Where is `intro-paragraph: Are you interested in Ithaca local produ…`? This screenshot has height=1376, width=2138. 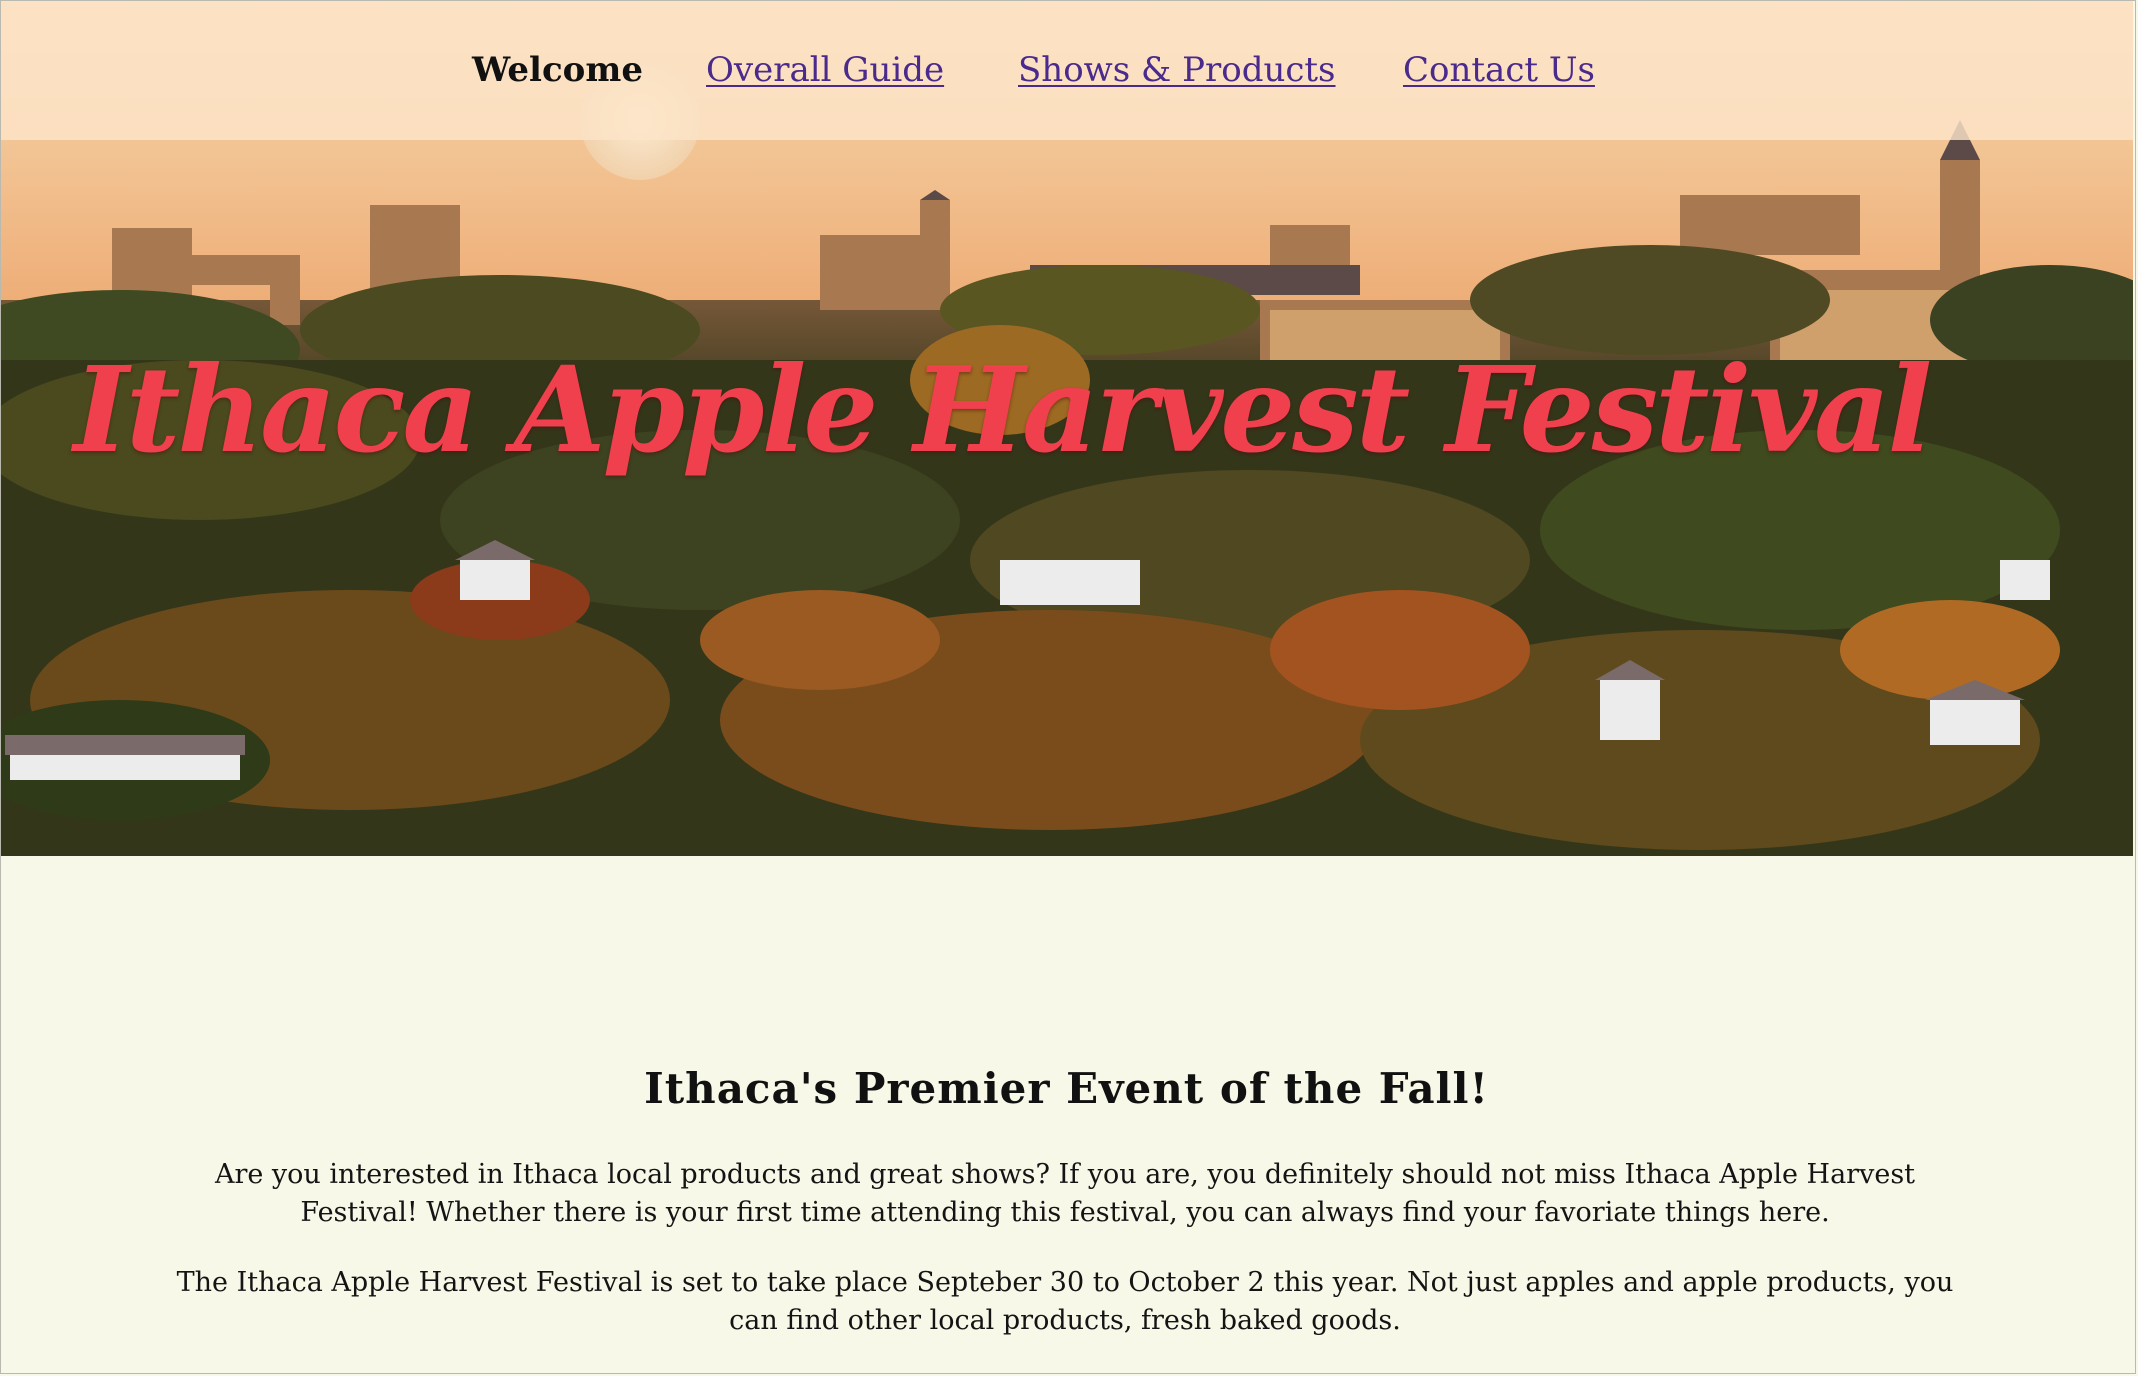 intro-paragraph: Are you interested in Ithaca local produ… is located at coordinates (1065, 1193).